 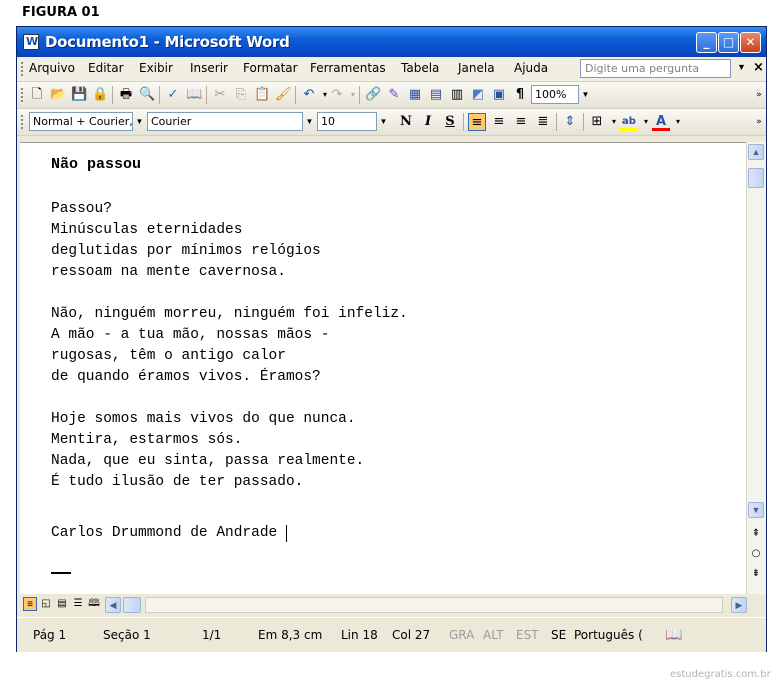 I want to click on poem-line: Nada, que eu sinta, passa realmente., so click(x=208, y=461).